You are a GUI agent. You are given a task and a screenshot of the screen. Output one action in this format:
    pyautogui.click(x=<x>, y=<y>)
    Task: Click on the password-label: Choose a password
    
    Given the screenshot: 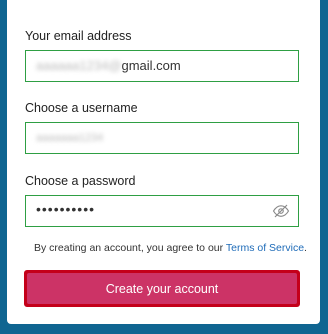 What is the action you would take?
    pyautogui.click(x=80, y=181)
    